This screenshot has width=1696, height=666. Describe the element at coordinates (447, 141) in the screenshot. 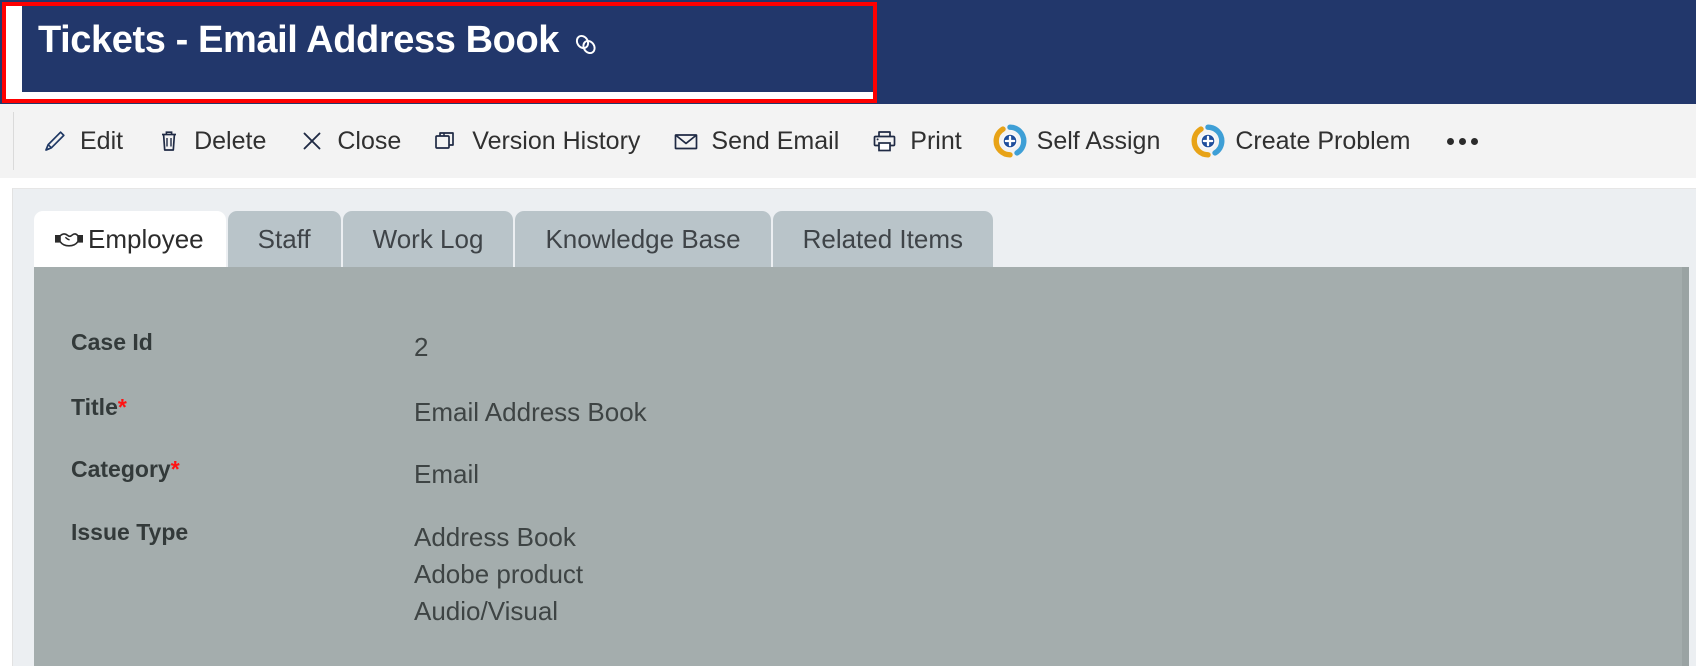

I see `version-history-icon` at that location.